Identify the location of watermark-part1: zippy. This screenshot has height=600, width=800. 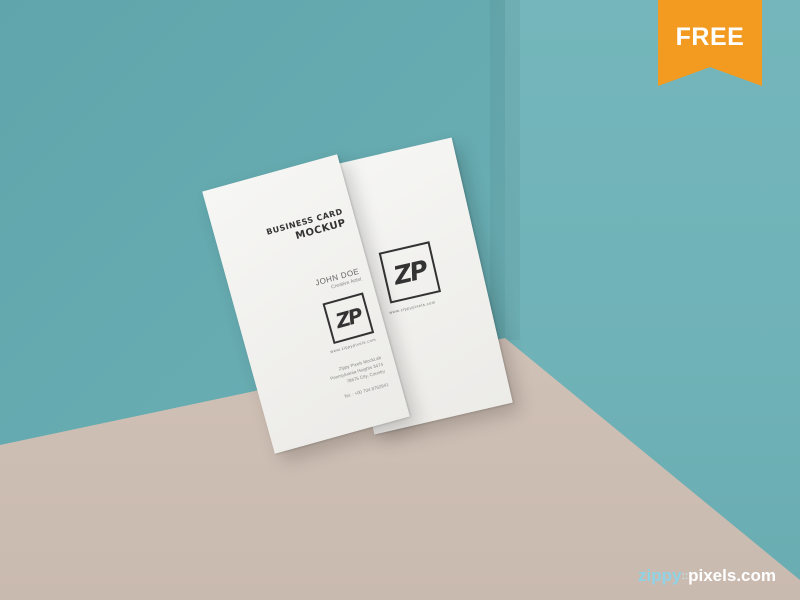
(660, 575).